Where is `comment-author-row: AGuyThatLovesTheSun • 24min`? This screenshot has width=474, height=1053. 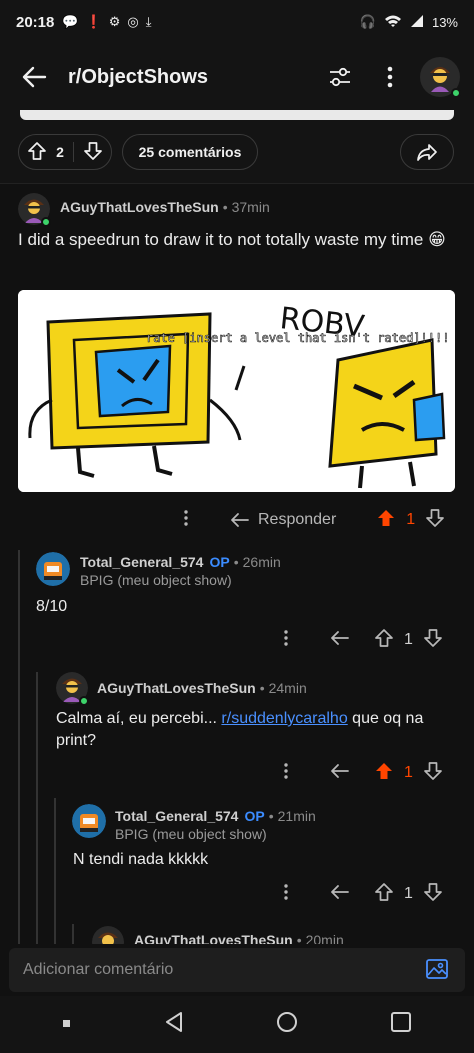 comment-author-row: AGuyThatLovesTheSun • 24min is located at coordinates (202, 688).